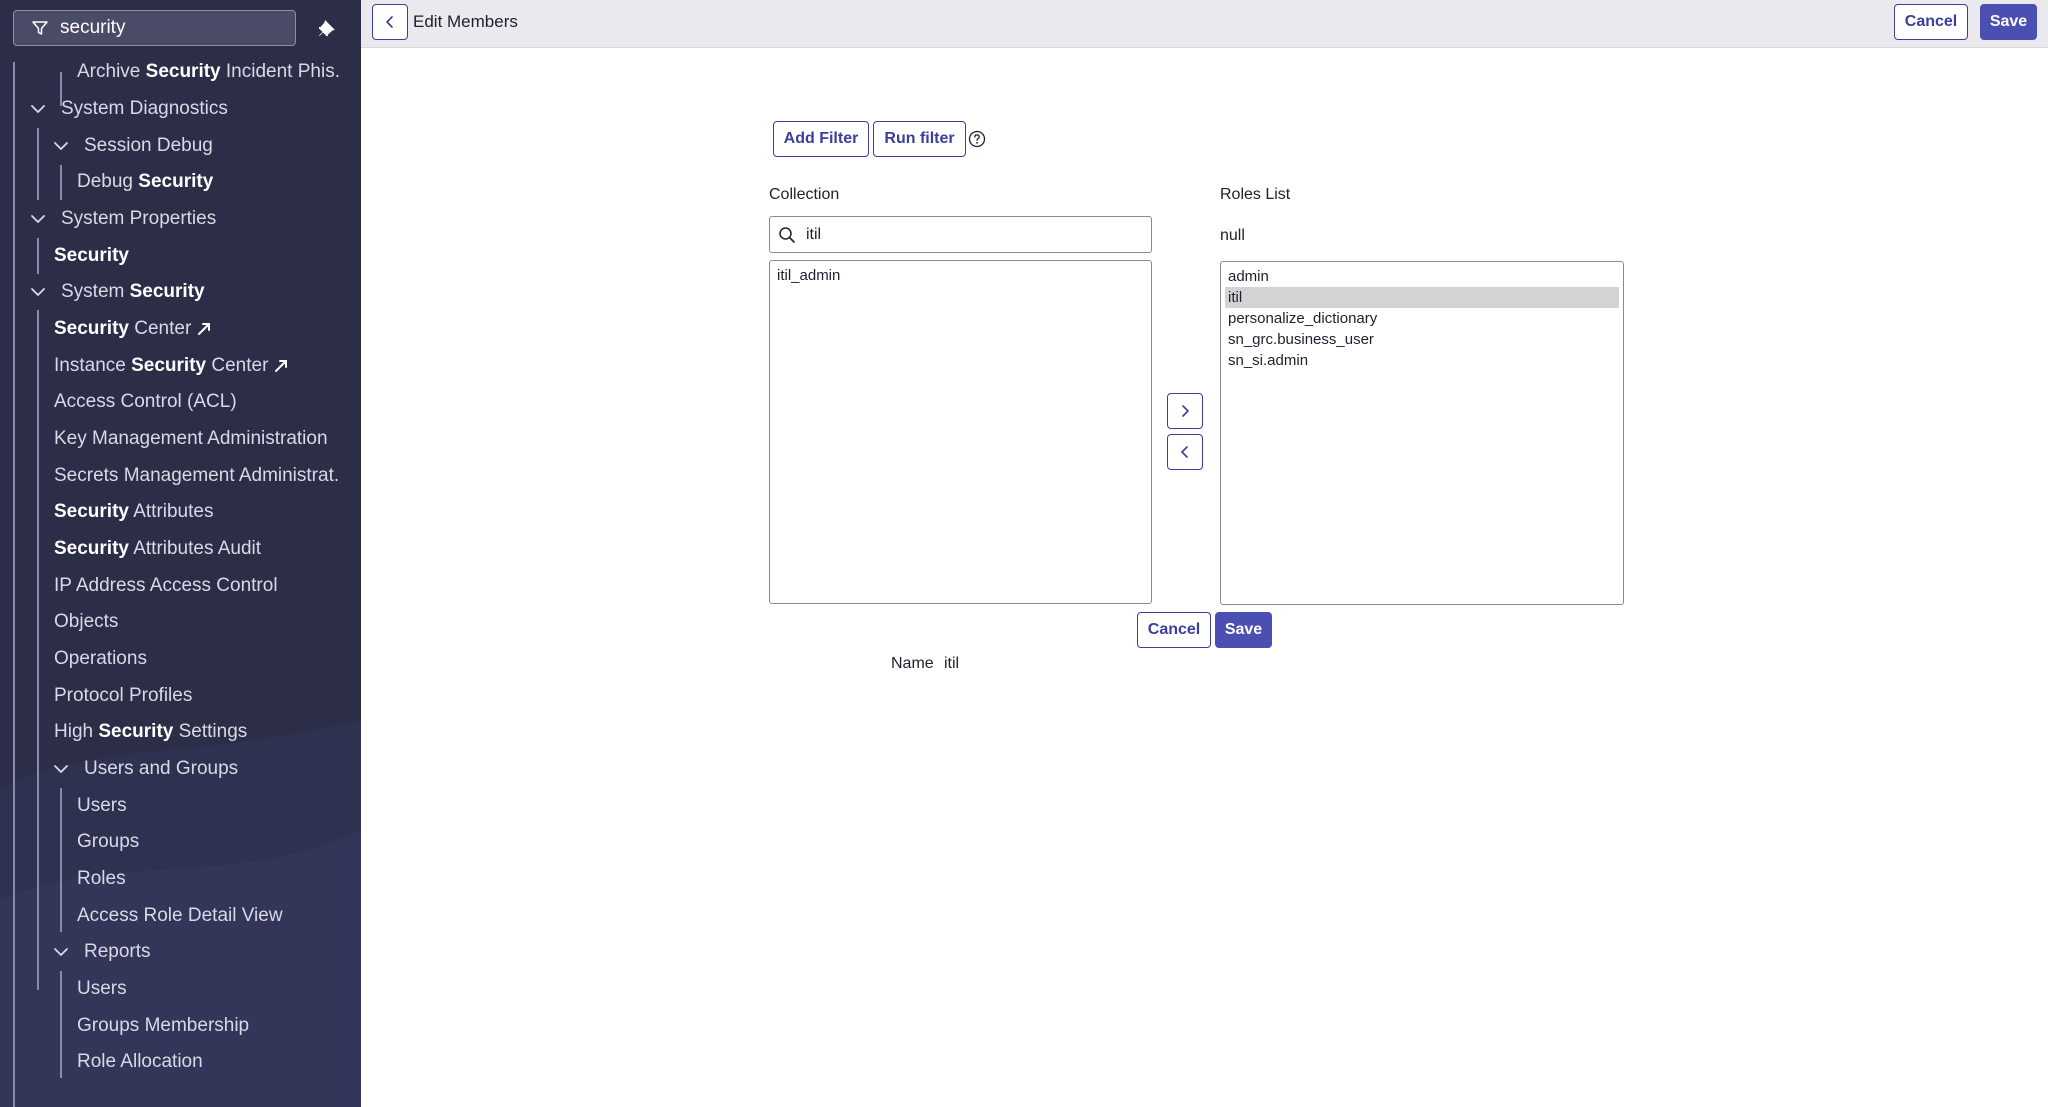  Describe the element at coordinates (1422, 360) in the screenshot. I see `role-option: sn_si.admin` at that location.